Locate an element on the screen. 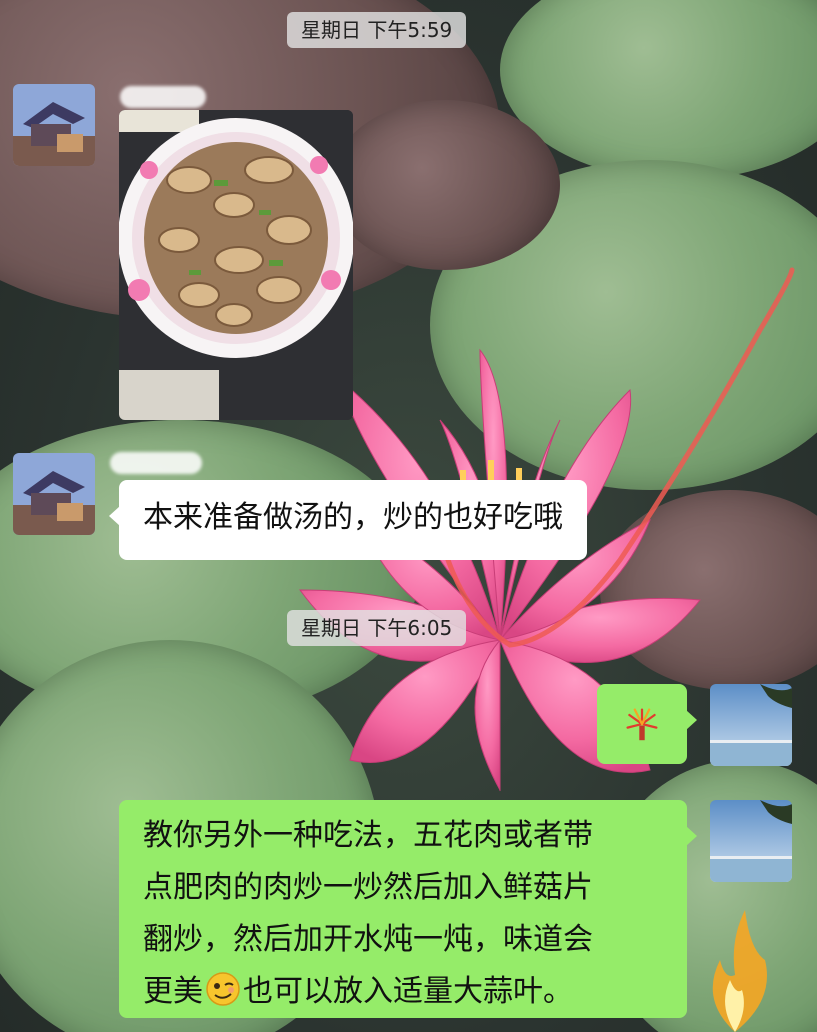 The image size is (817, 1032). incoming-text-bubble: 本来准备做汤的，炒的也好吃哦 is located at coordinates (348, 520).